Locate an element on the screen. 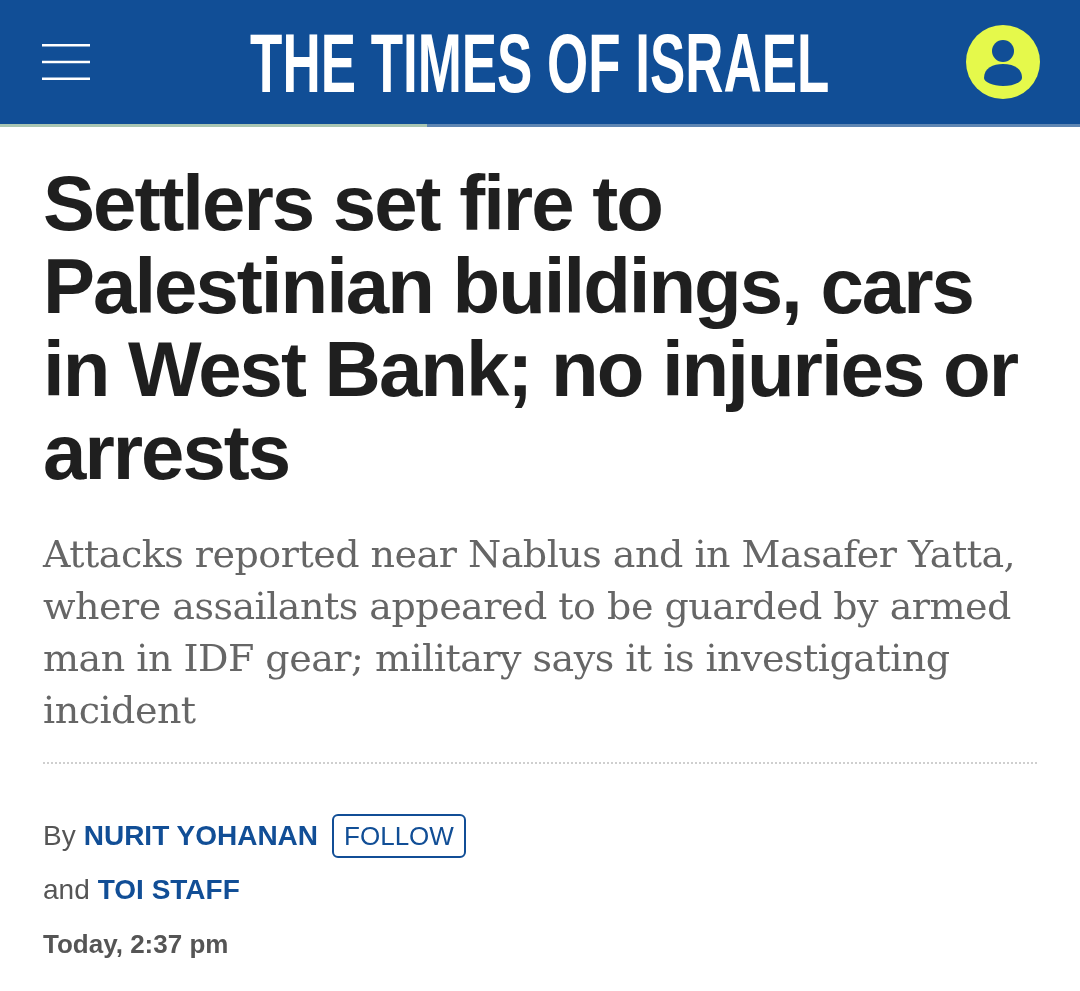 Image resolution: width=1080 pixels, height=991 pixels. author-link: TOI STAFF is located at coordinates (168, 890).